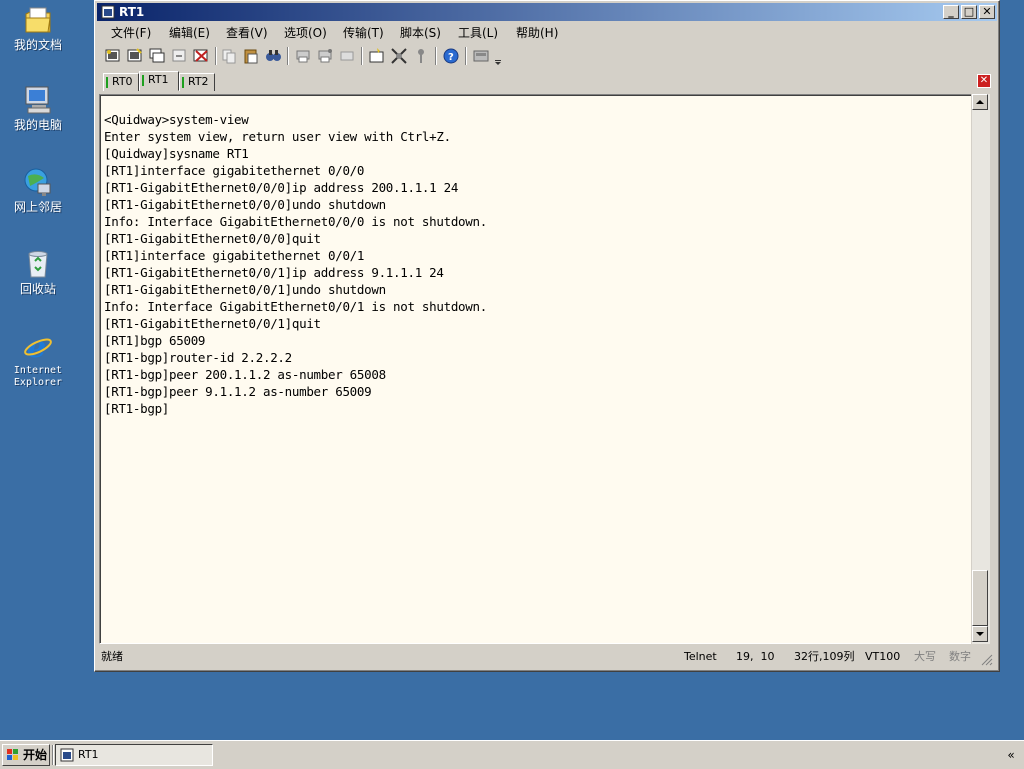 This screenshot has height=769, width=1024. I want to click on desktop-icon-internet-explorer: e Internet Explorer, so click(38, 359).